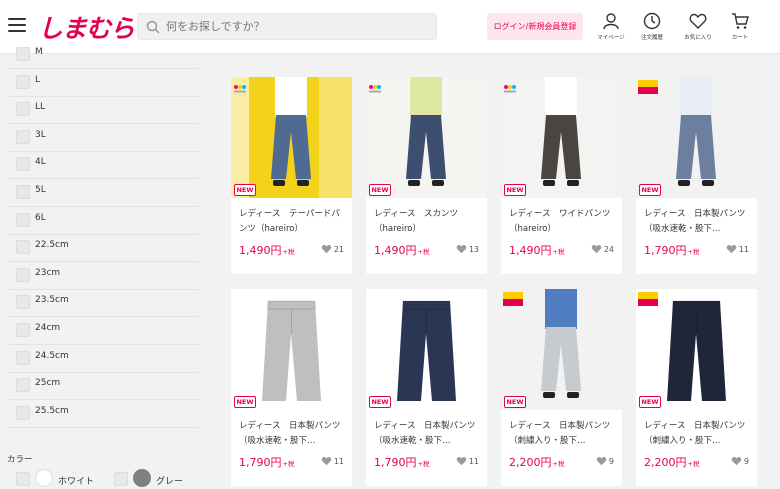 The width and height of the screenshot is (780, 489). I want to click on size-filter-option: 4L, so click(103, 166).